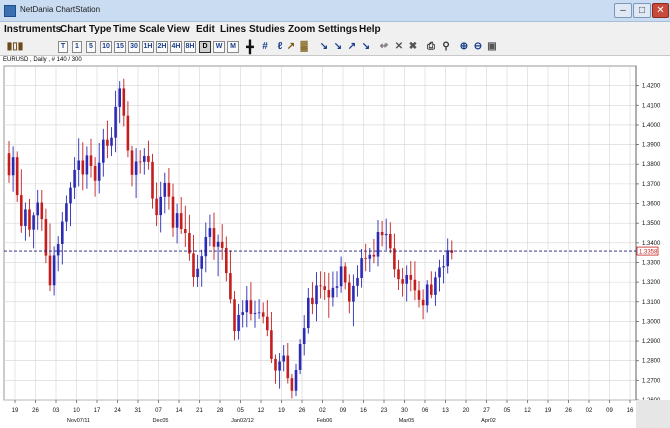  Describe the element at coordinates (488, 421) in the screenshot. I see `x-month-label: Apr02` at that location.